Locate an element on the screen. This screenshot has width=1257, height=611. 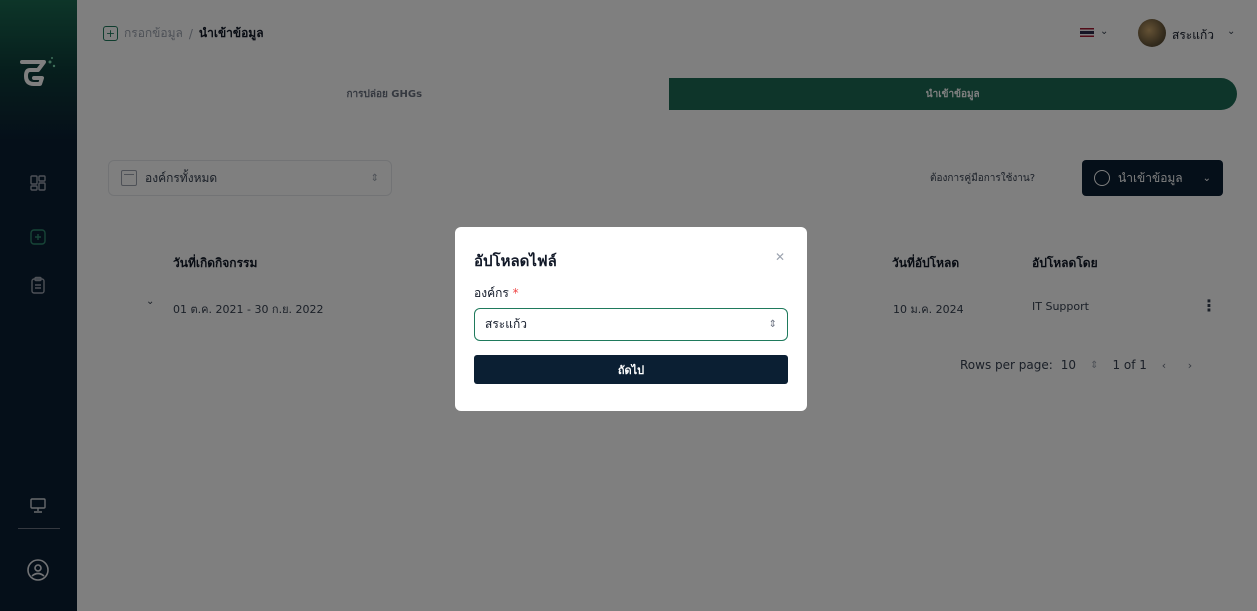
dialog-title: อัปโหลดไฟล์ is located at coordinates (515, 261).